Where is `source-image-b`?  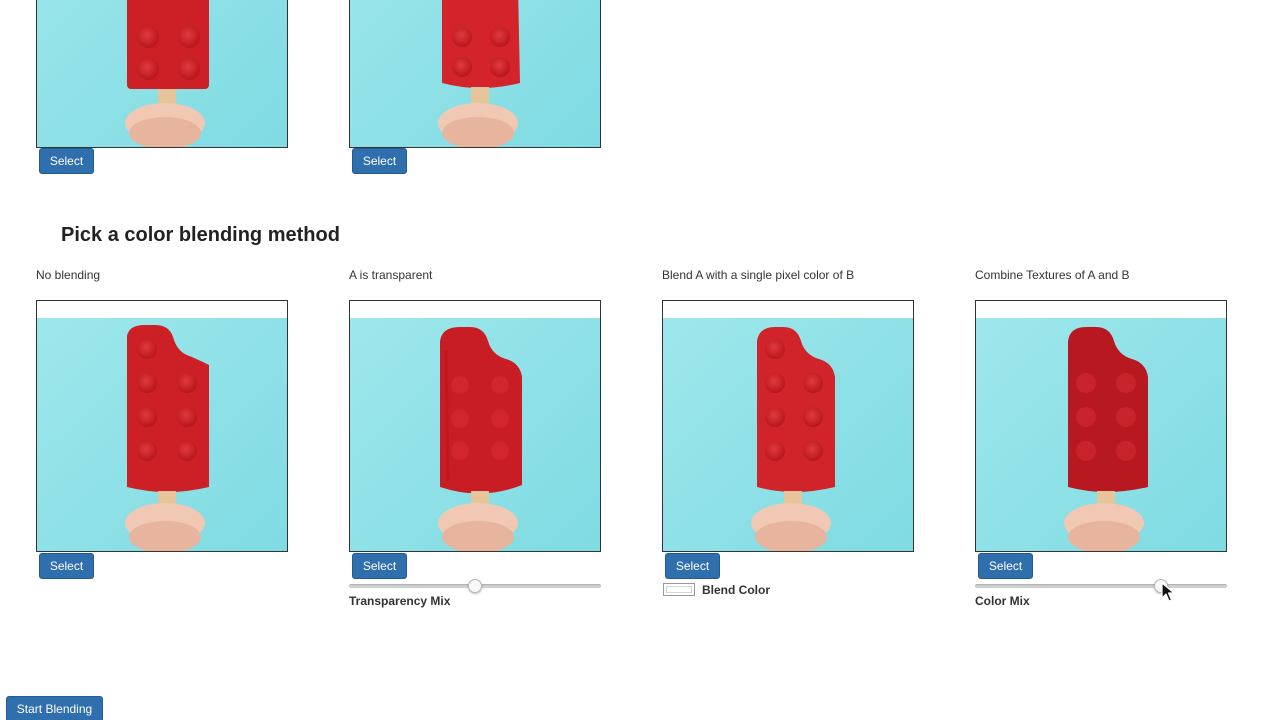
source-image-b is located at coordinates (475, 74).